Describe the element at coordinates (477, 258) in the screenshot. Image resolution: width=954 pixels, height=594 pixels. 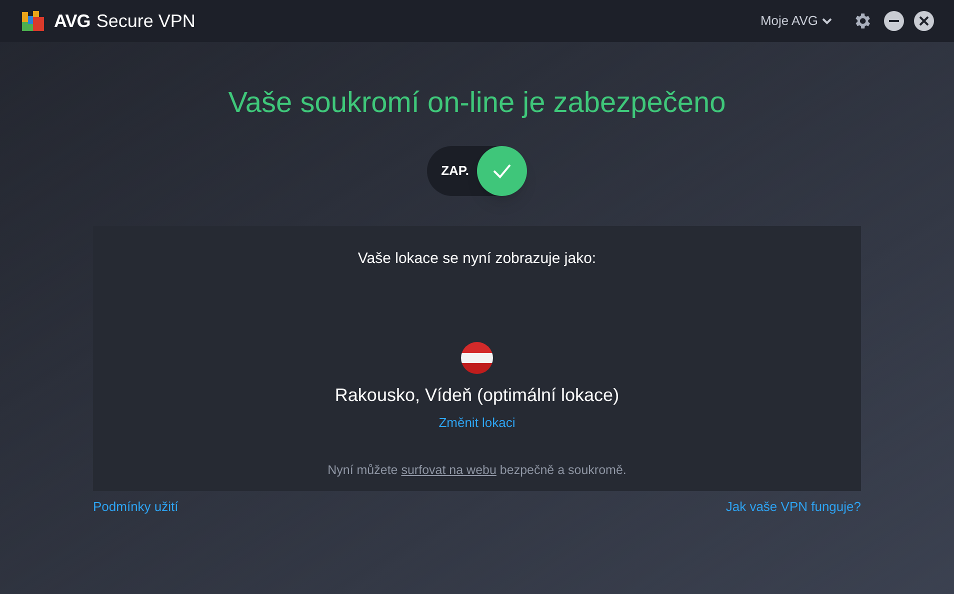
I see `location-heading: Vaše lokace se nyní zobrazuje jako:` at that location.